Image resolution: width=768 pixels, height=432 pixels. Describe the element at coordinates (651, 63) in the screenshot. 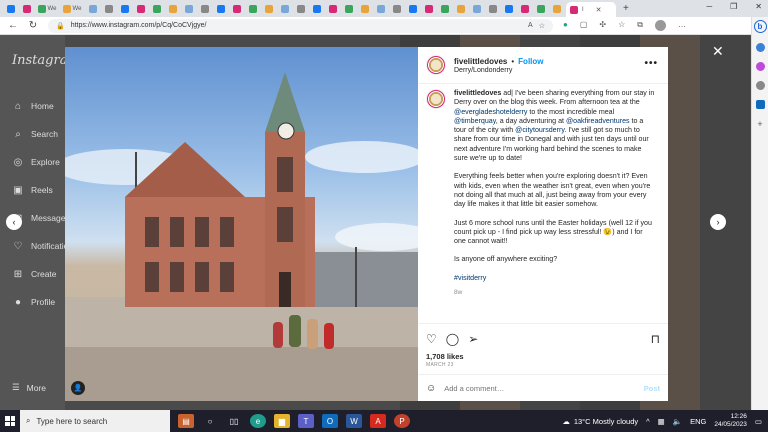

I see `more-options-icon: •••` at that location.